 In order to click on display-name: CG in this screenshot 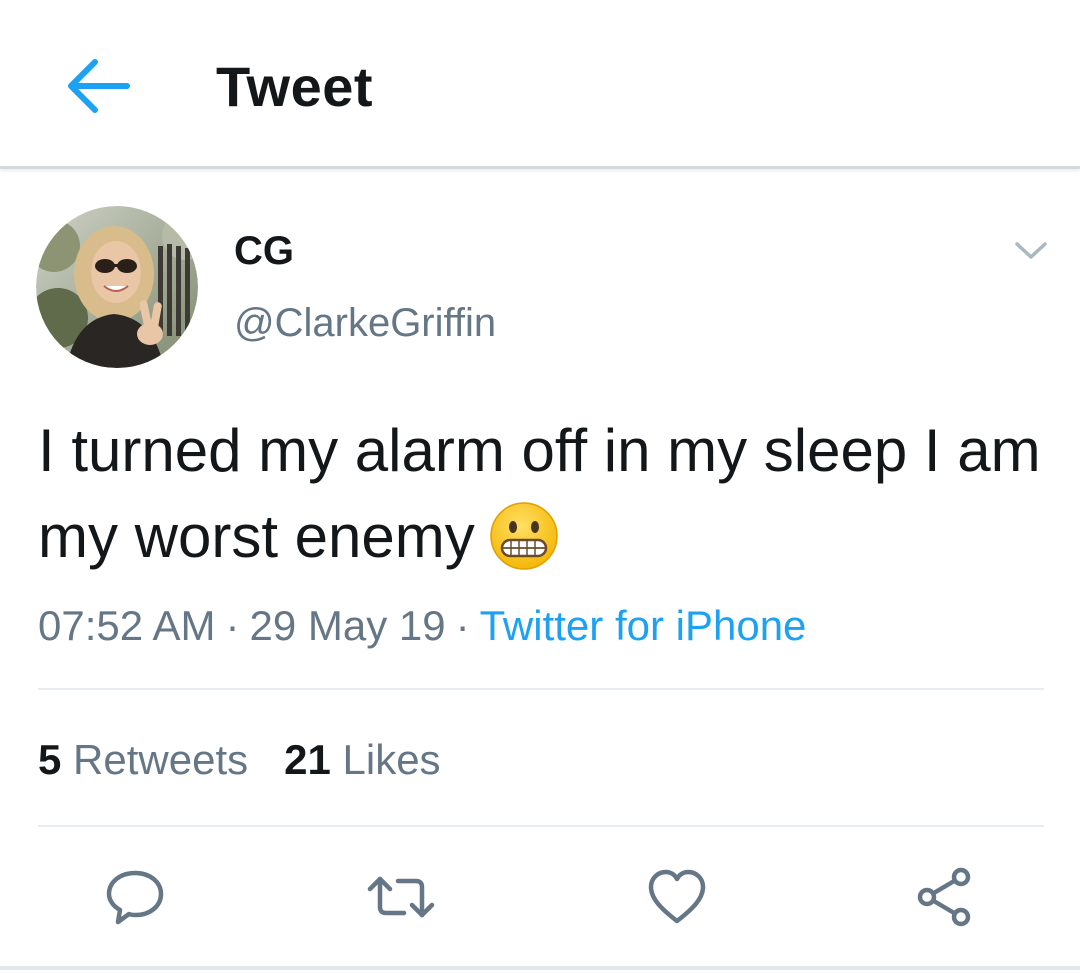, I will do `click(264, 251)`.